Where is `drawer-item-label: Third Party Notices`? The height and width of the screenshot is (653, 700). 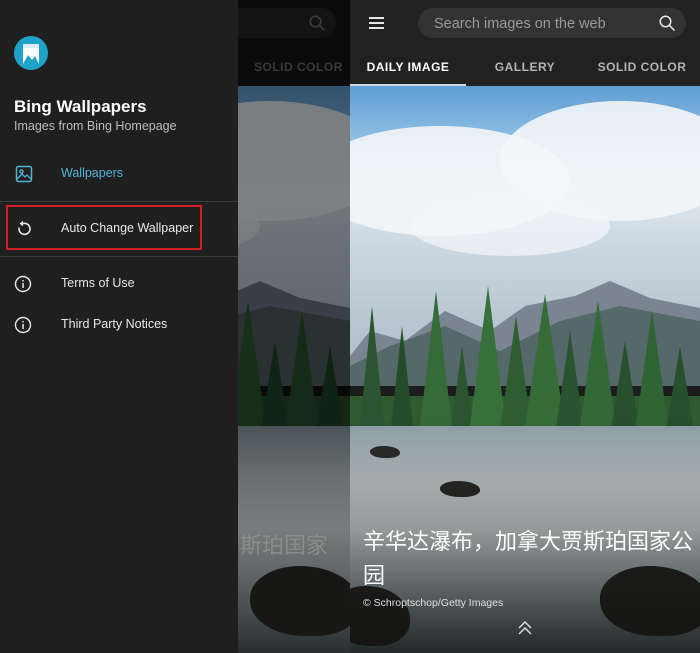 drawer-item-label: Third Party Notices is located at coordinates (114, 324).